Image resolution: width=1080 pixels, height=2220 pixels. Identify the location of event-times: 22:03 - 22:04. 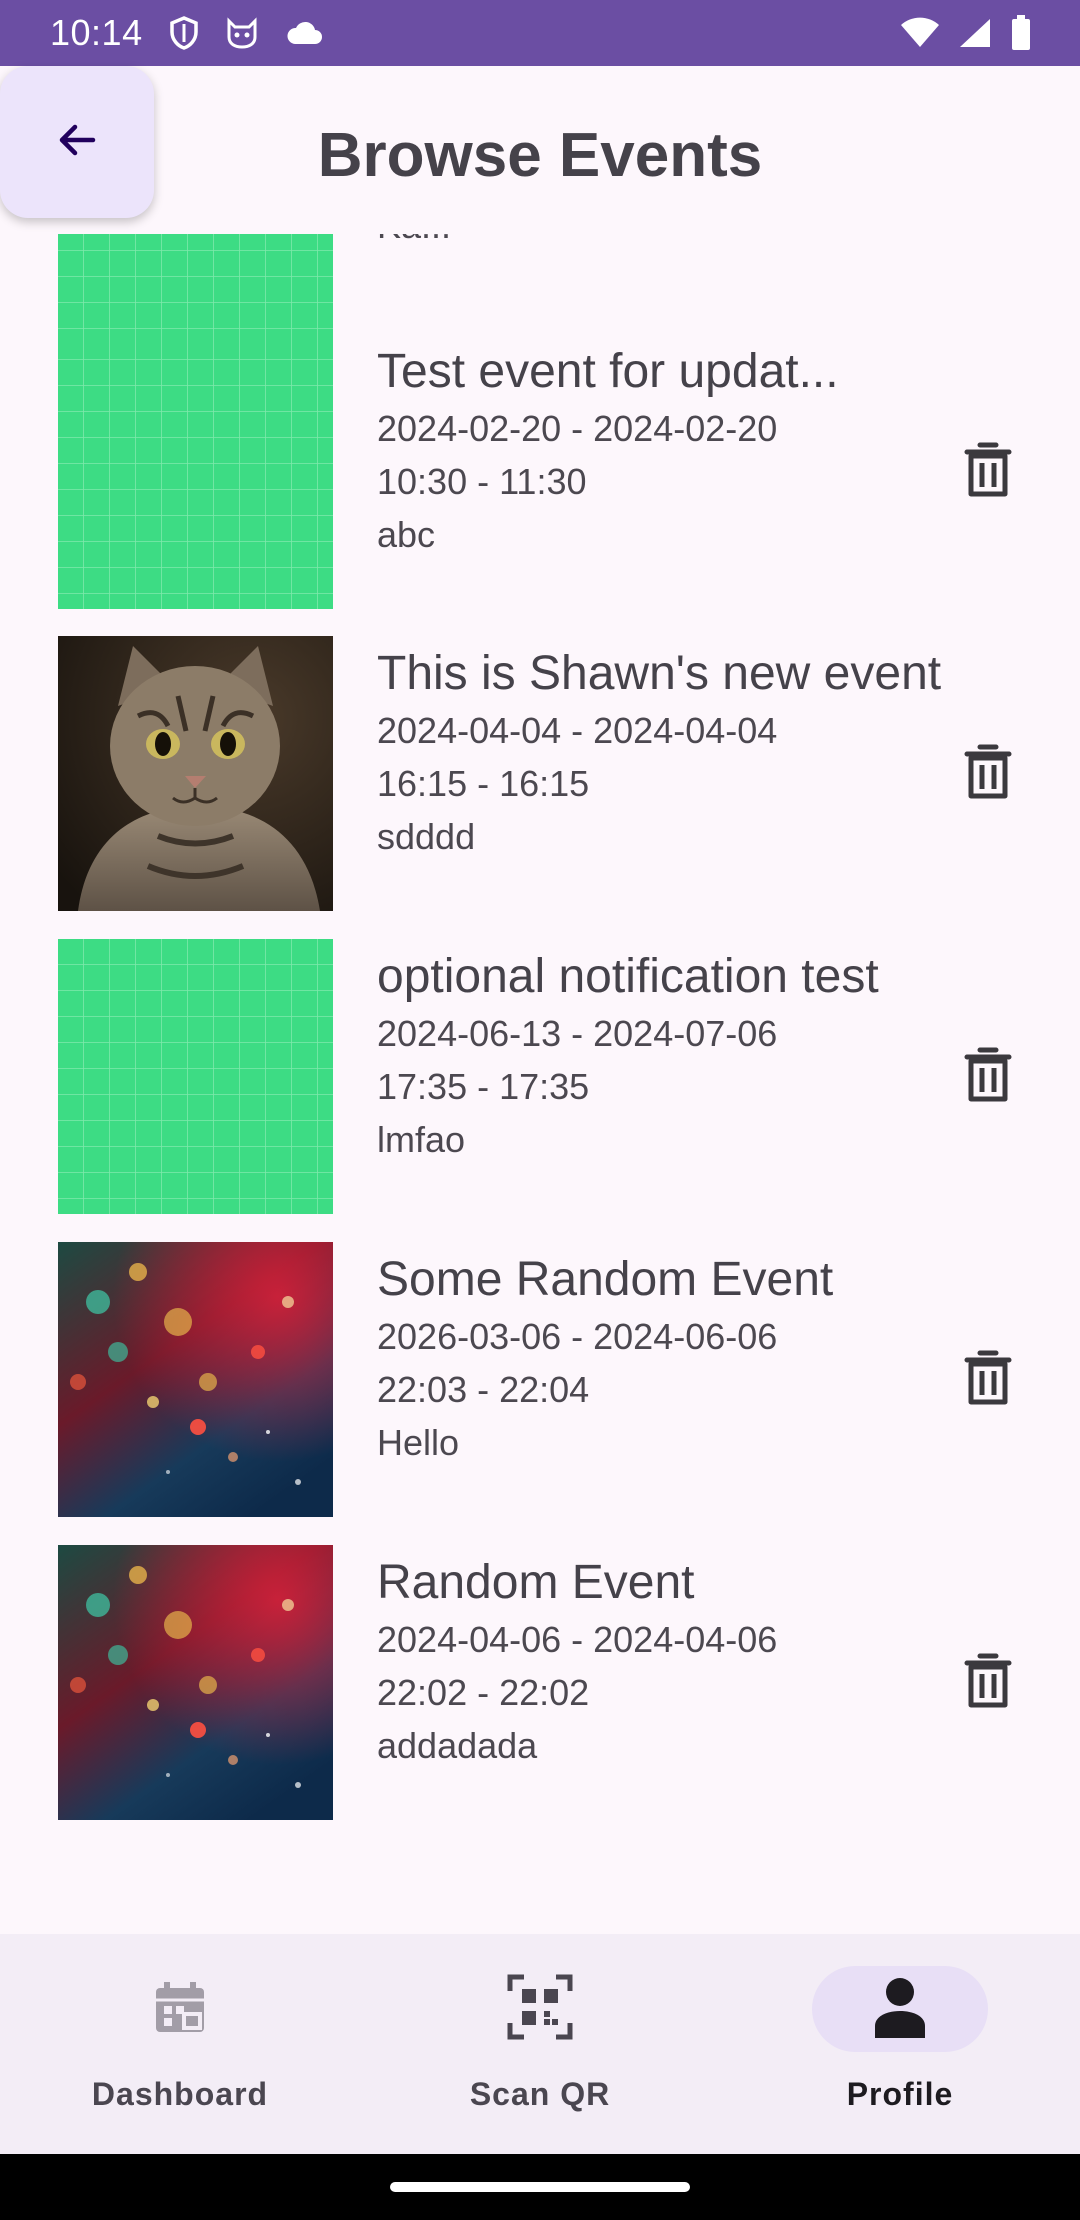
(483, 1389).